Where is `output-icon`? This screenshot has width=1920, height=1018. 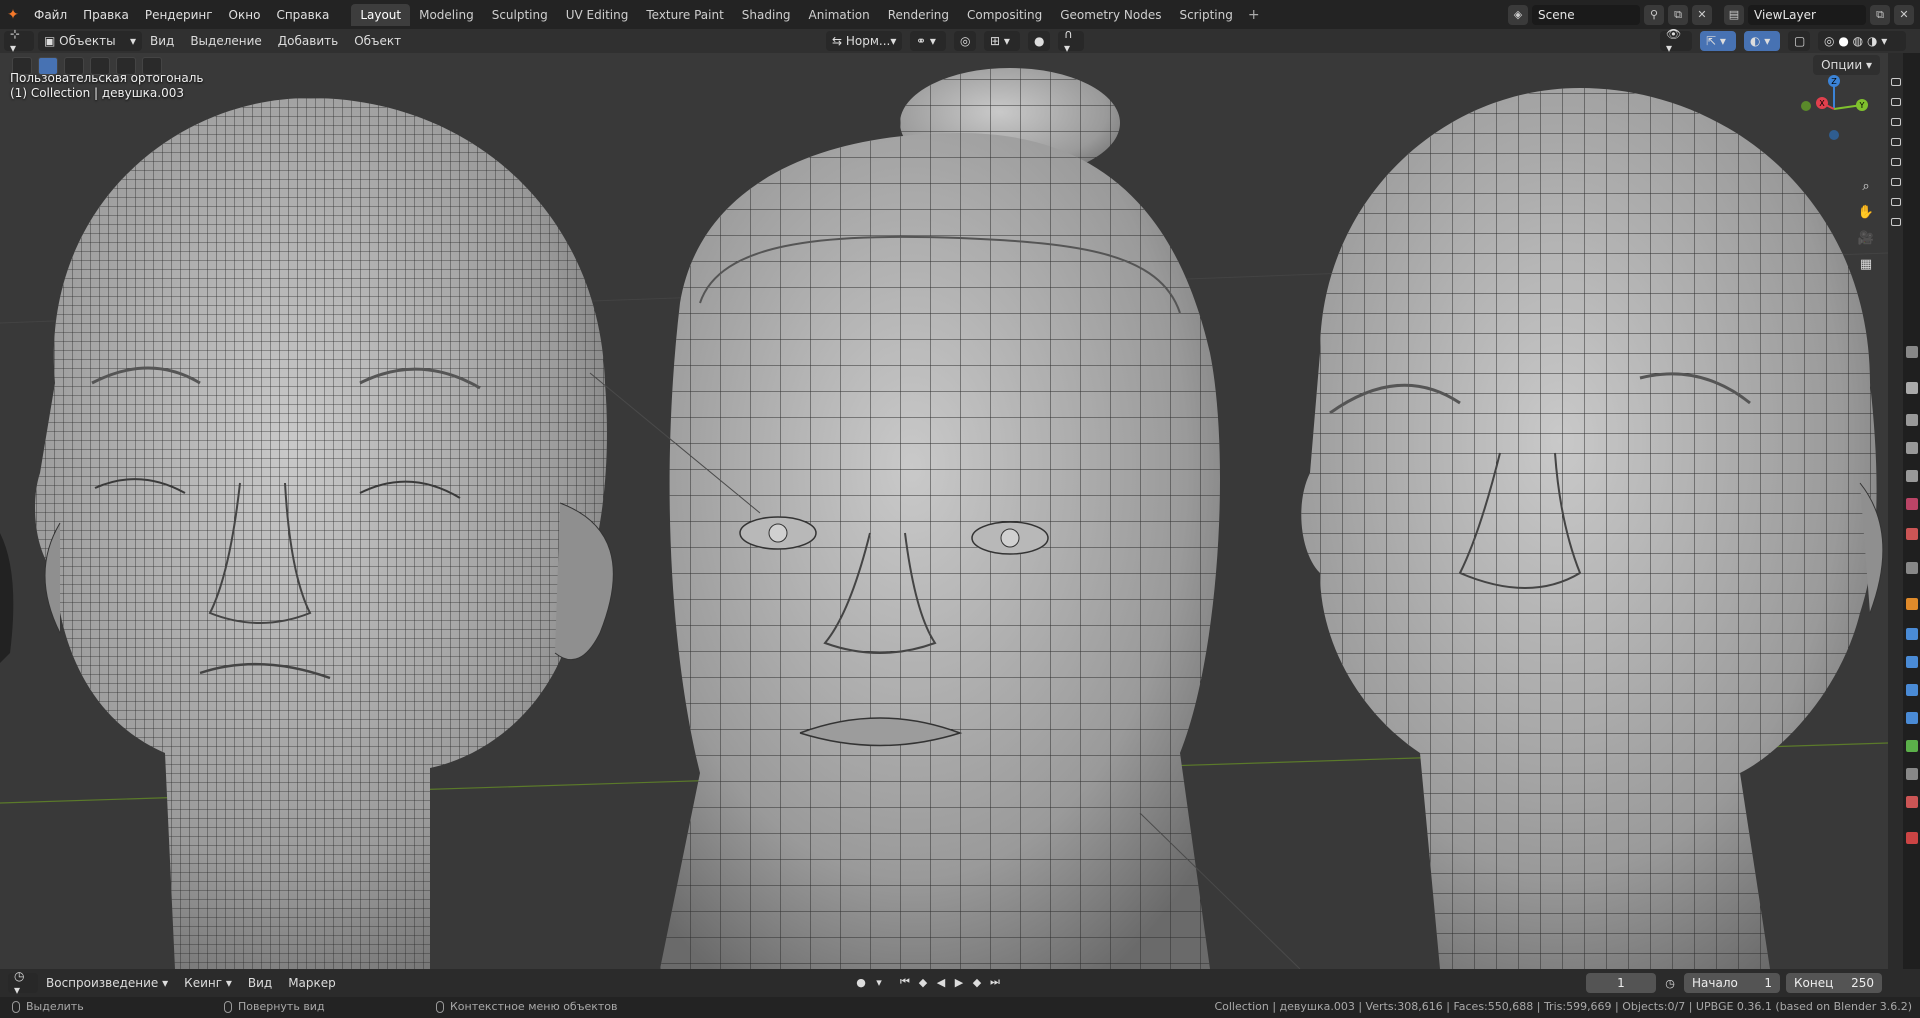
output-icon is located at coordinates (1912, 448).